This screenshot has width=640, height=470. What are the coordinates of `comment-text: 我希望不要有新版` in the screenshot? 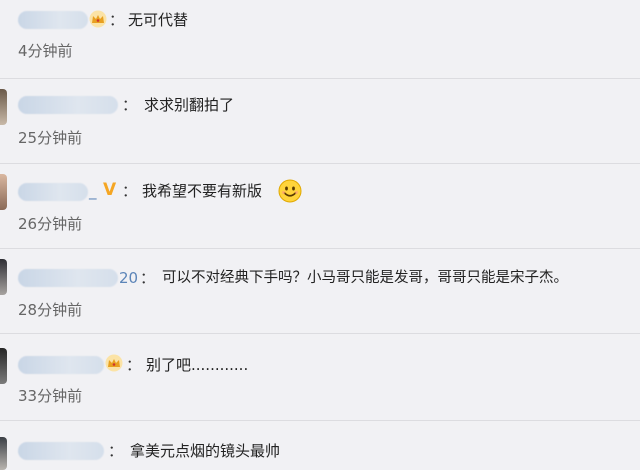 It's located at (202, 191).